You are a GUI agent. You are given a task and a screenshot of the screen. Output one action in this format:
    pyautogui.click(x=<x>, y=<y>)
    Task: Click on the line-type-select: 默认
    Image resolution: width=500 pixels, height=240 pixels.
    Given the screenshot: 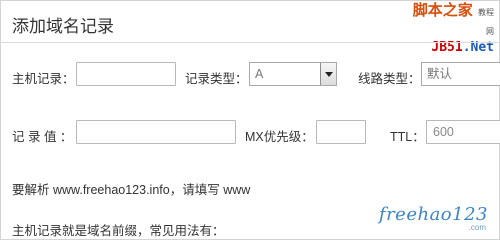 What is the action you would take?
    pyautogui.click(x=460, y=74)
    